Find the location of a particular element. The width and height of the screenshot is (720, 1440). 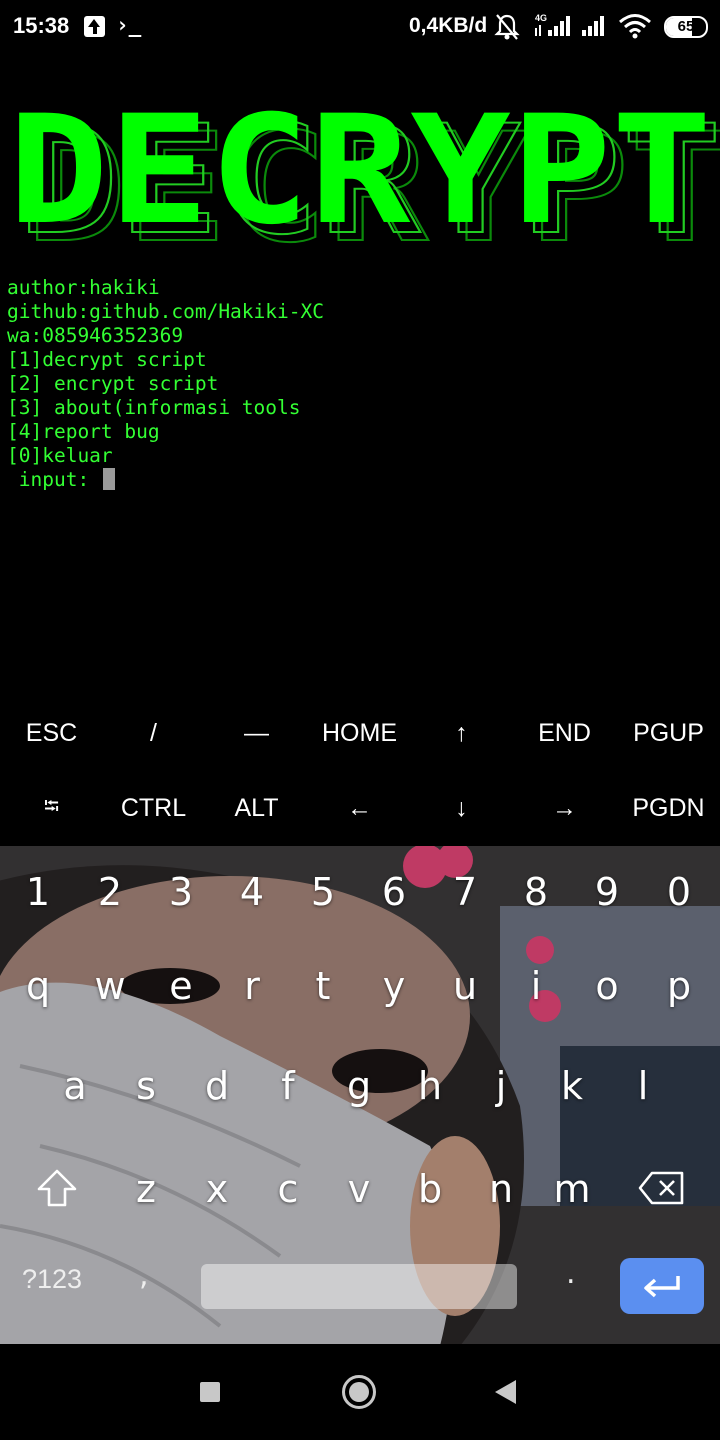

key-9: 9 is located at coordinates (607, 892).